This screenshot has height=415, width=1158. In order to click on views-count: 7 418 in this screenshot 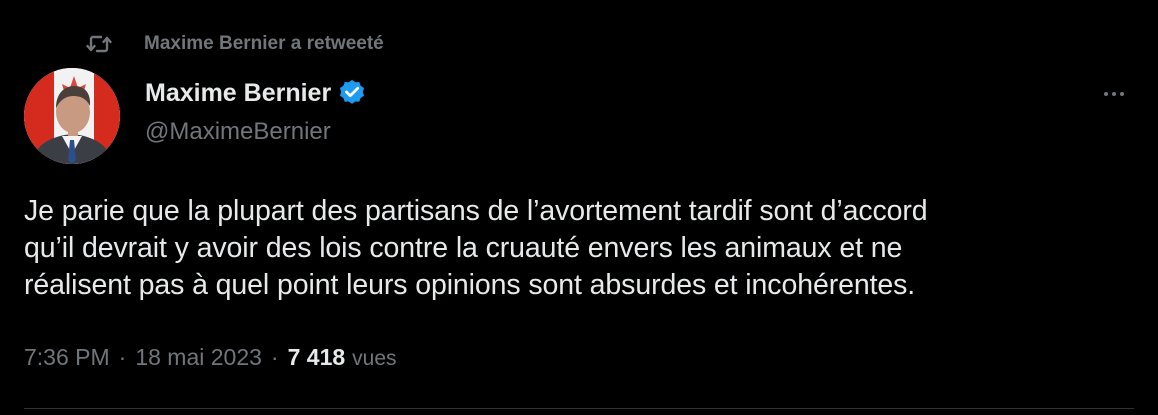, I will do `click(317, 357)`.